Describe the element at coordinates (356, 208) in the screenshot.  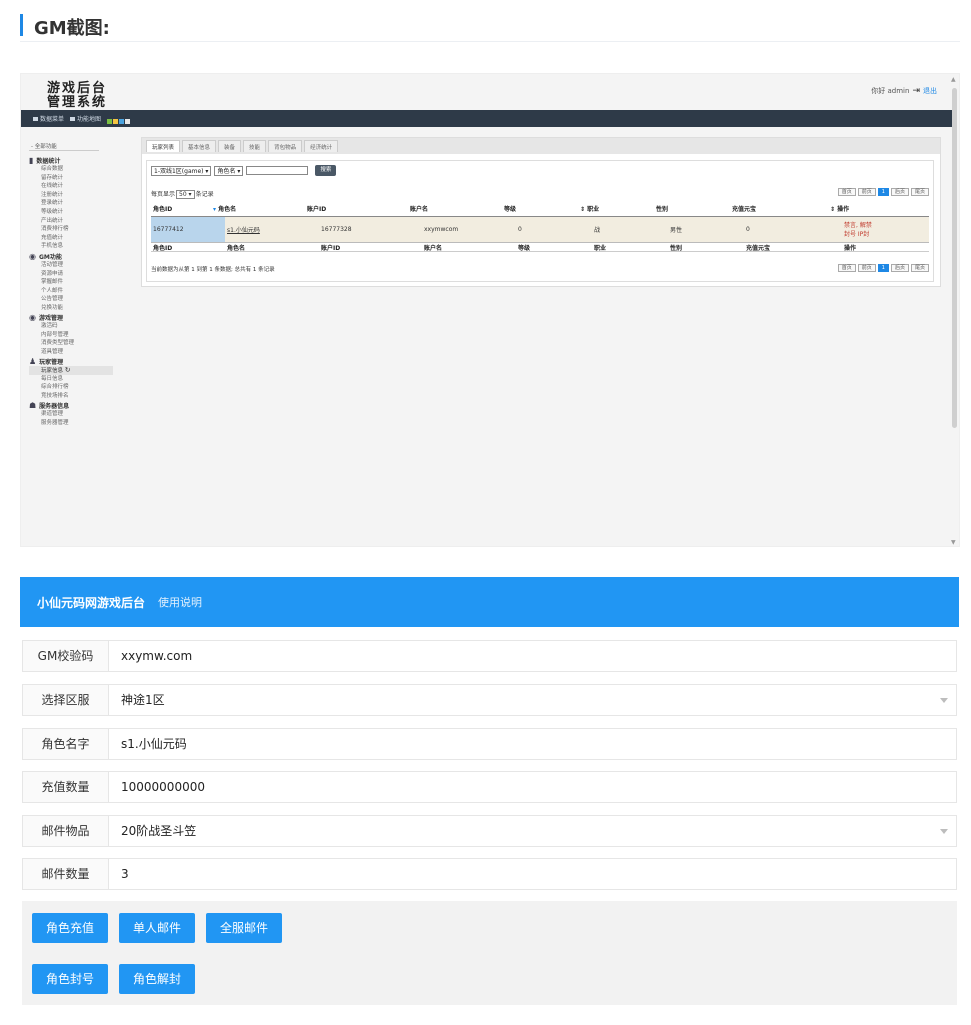
I see `col-account-id: 账户ID` at that location.